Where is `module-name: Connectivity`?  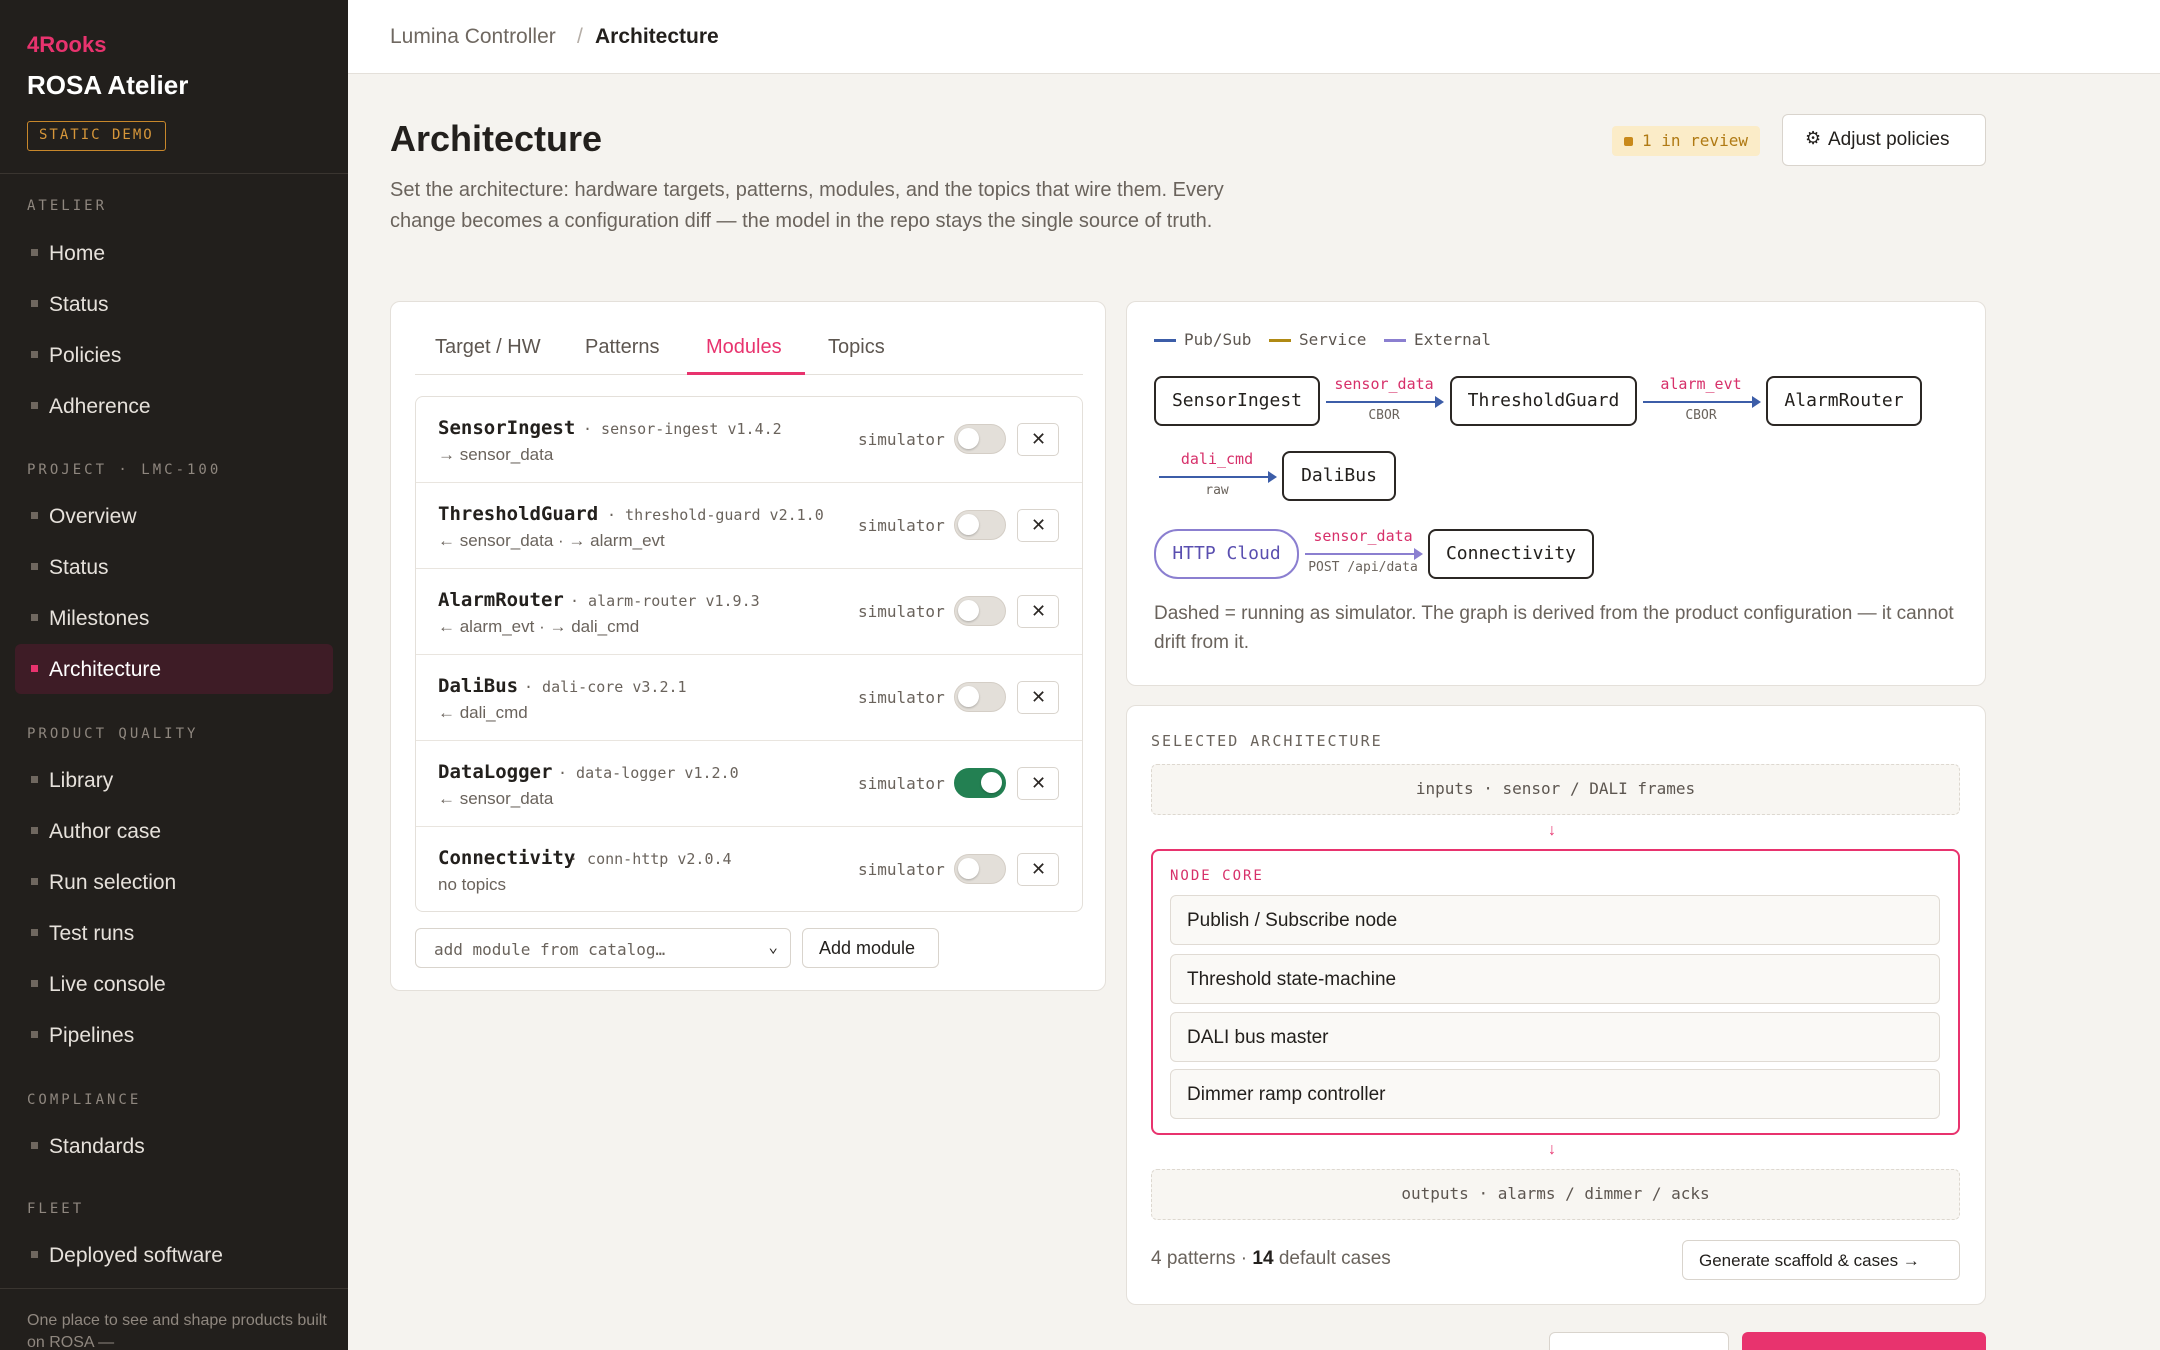 module-name: Connectivity is located at coordinates (507, 858).